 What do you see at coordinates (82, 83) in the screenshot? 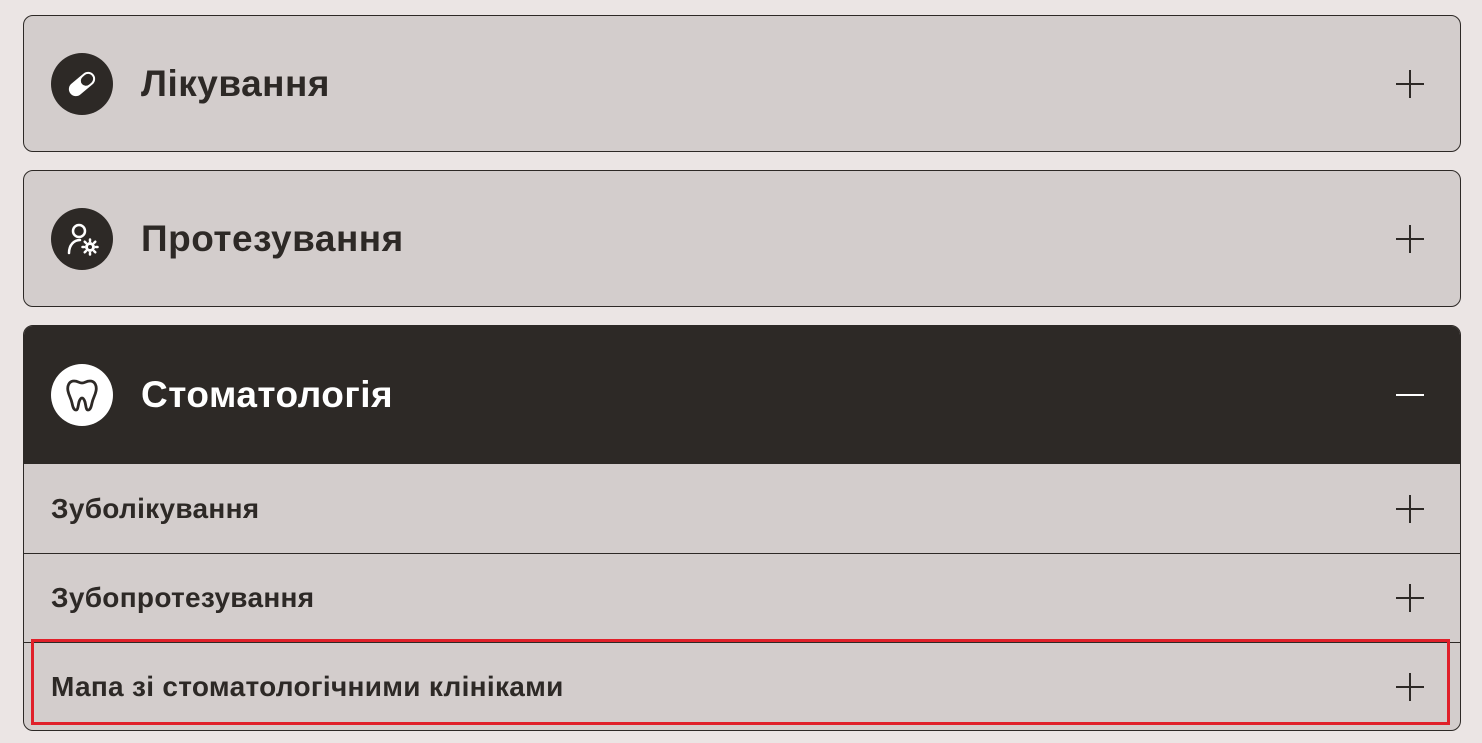
I see `pill-icon` at bounding box center [82, 83].